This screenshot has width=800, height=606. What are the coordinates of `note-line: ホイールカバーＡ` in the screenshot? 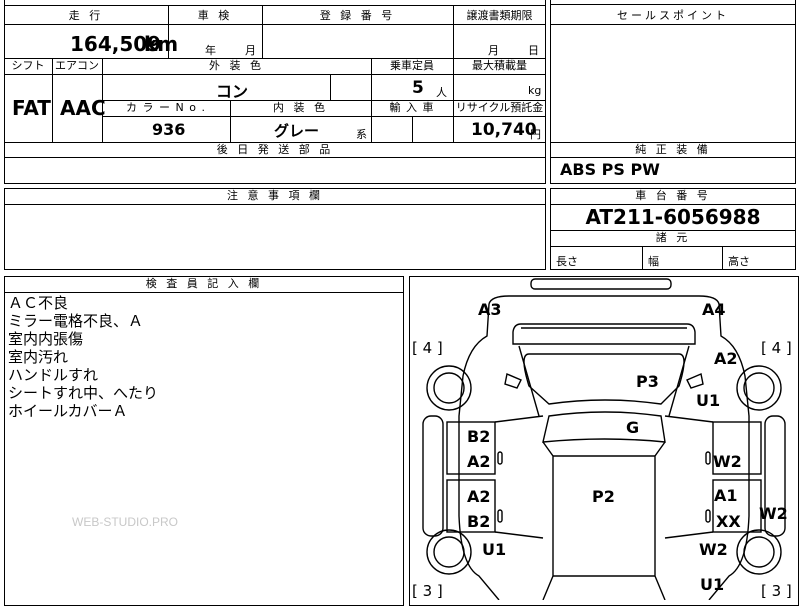 It's located at (68, 411).